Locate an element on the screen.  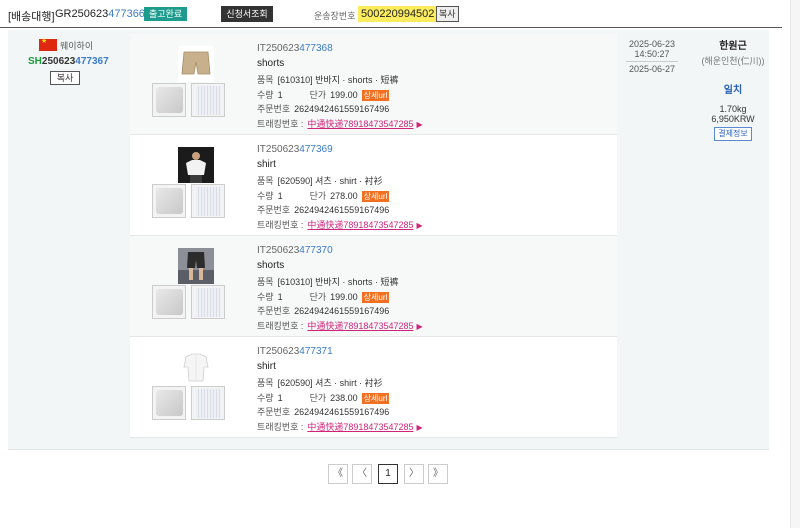
shipment-info: ★ 웨이하이 SH250623477367 복사 is located at coordinates (65, 239).